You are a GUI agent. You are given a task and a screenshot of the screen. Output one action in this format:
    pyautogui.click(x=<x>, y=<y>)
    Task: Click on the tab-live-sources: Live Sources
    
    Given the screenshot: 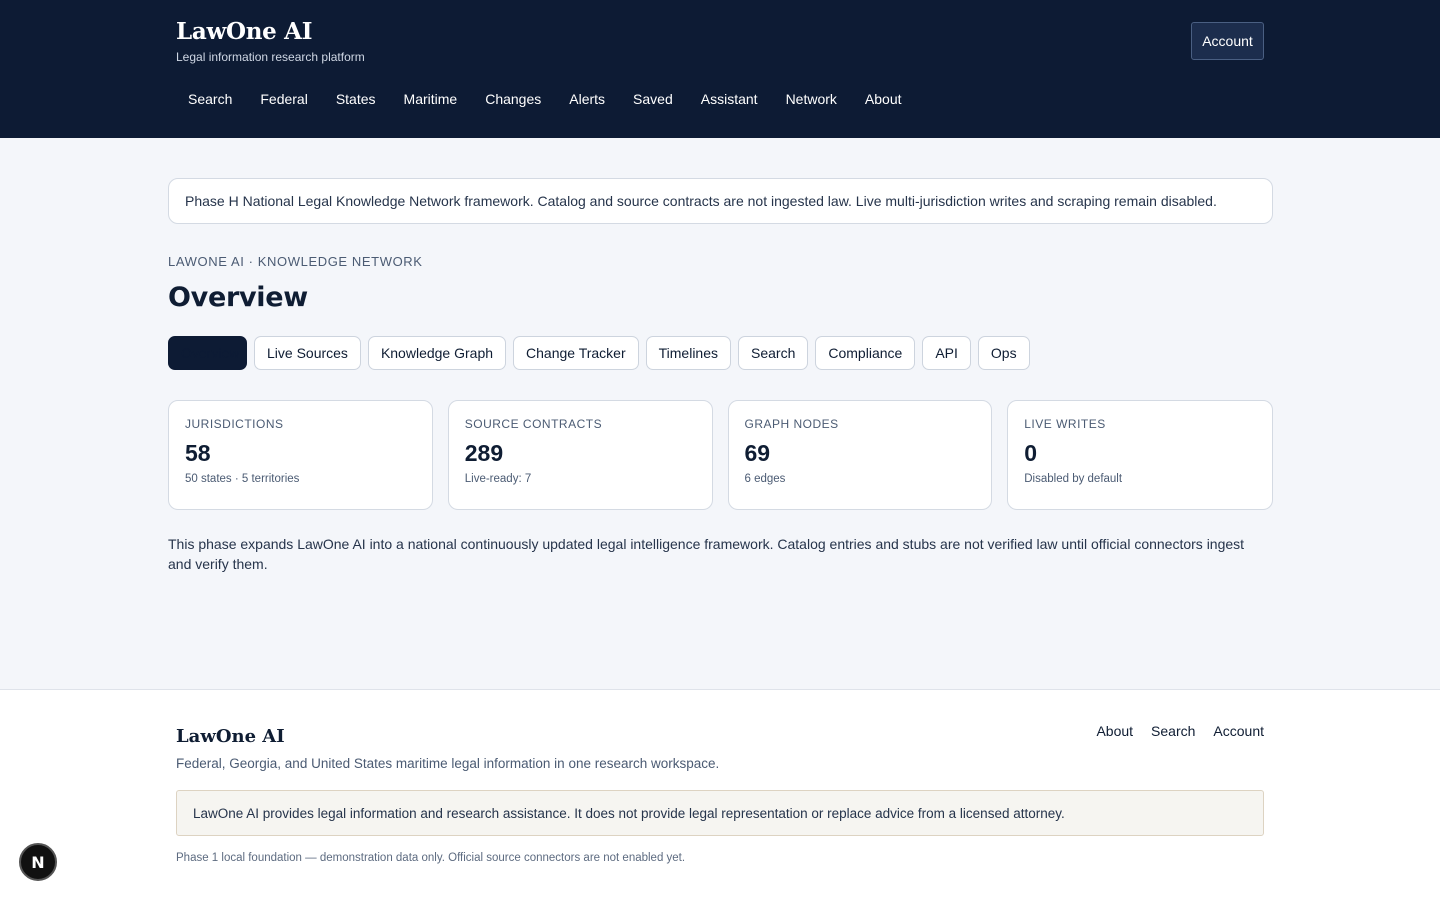 What is the action you would take?
    pyautogui.click(x=307, y=353)
    